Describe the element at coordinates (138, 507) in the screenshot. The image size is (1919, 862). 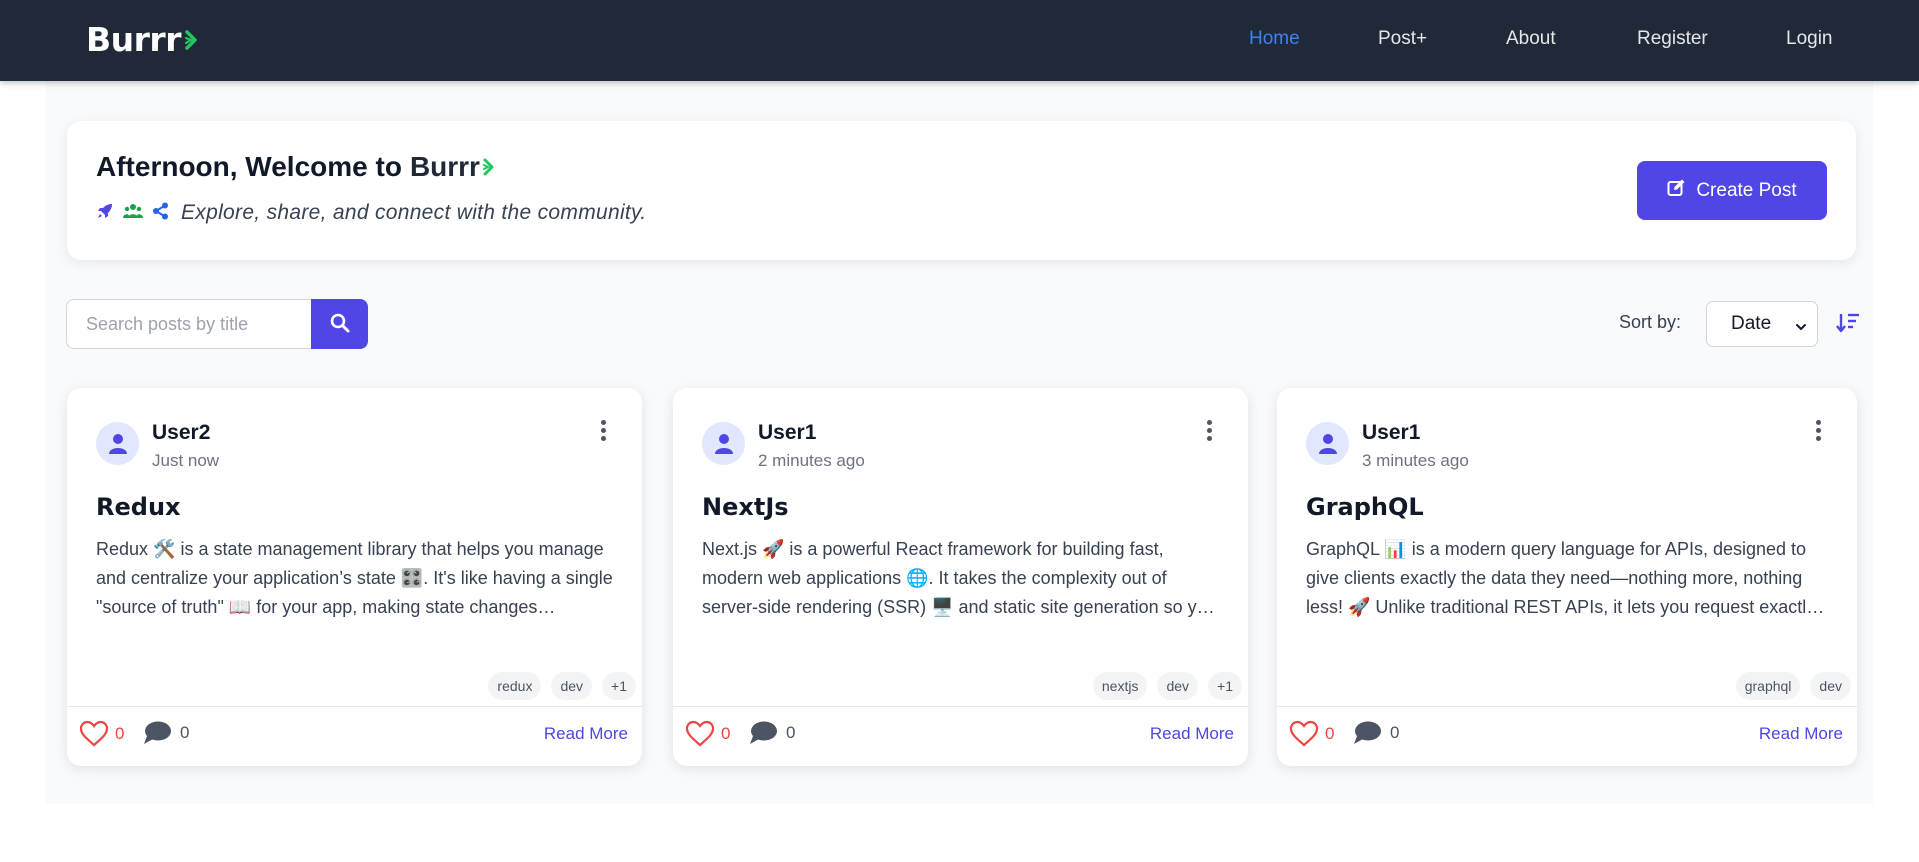
I see `post-title: Redux` at that location.